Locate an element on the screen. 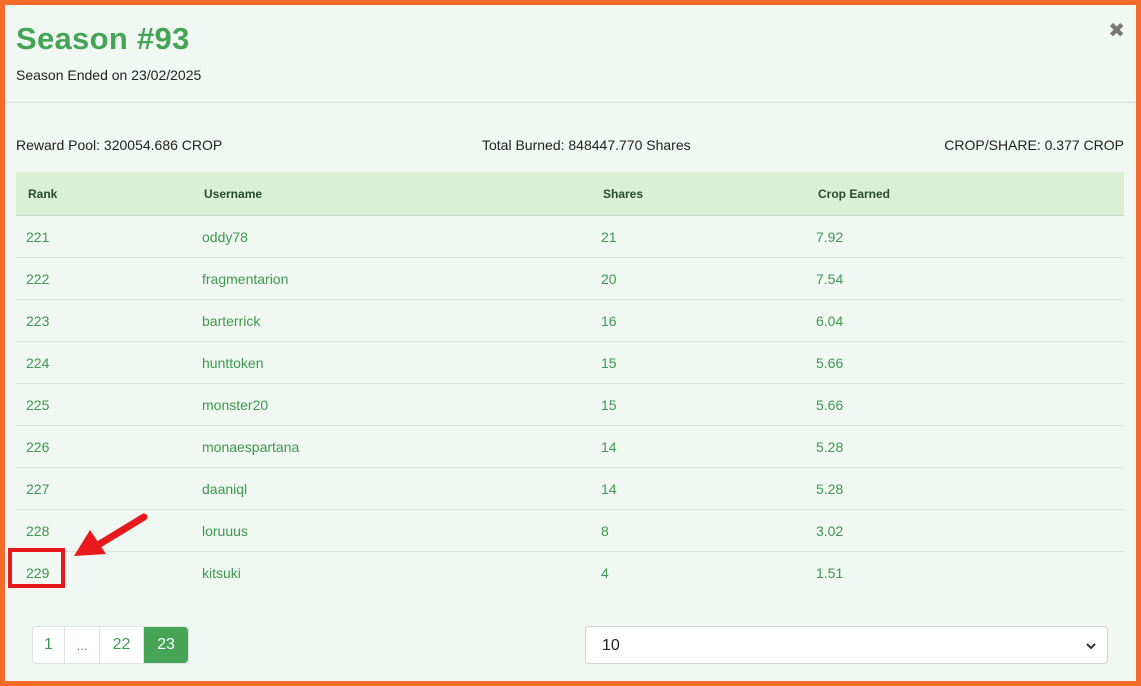 The width and height of the screenshot is (1141, 686). table-row: 224 hunttoken 15 5.66 is located at coordinates (570, 363).